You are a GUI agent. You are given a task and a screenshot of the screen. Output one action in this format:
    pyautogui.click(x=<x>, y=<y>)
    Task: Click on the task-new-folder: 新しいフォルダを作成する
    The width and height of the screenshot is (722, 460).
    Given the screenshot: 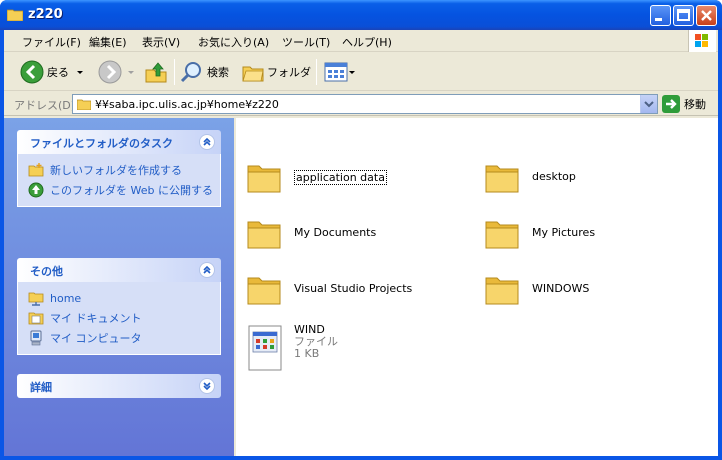 What is the action you would take?
    pyautogui.click(x=124, y=170)
    